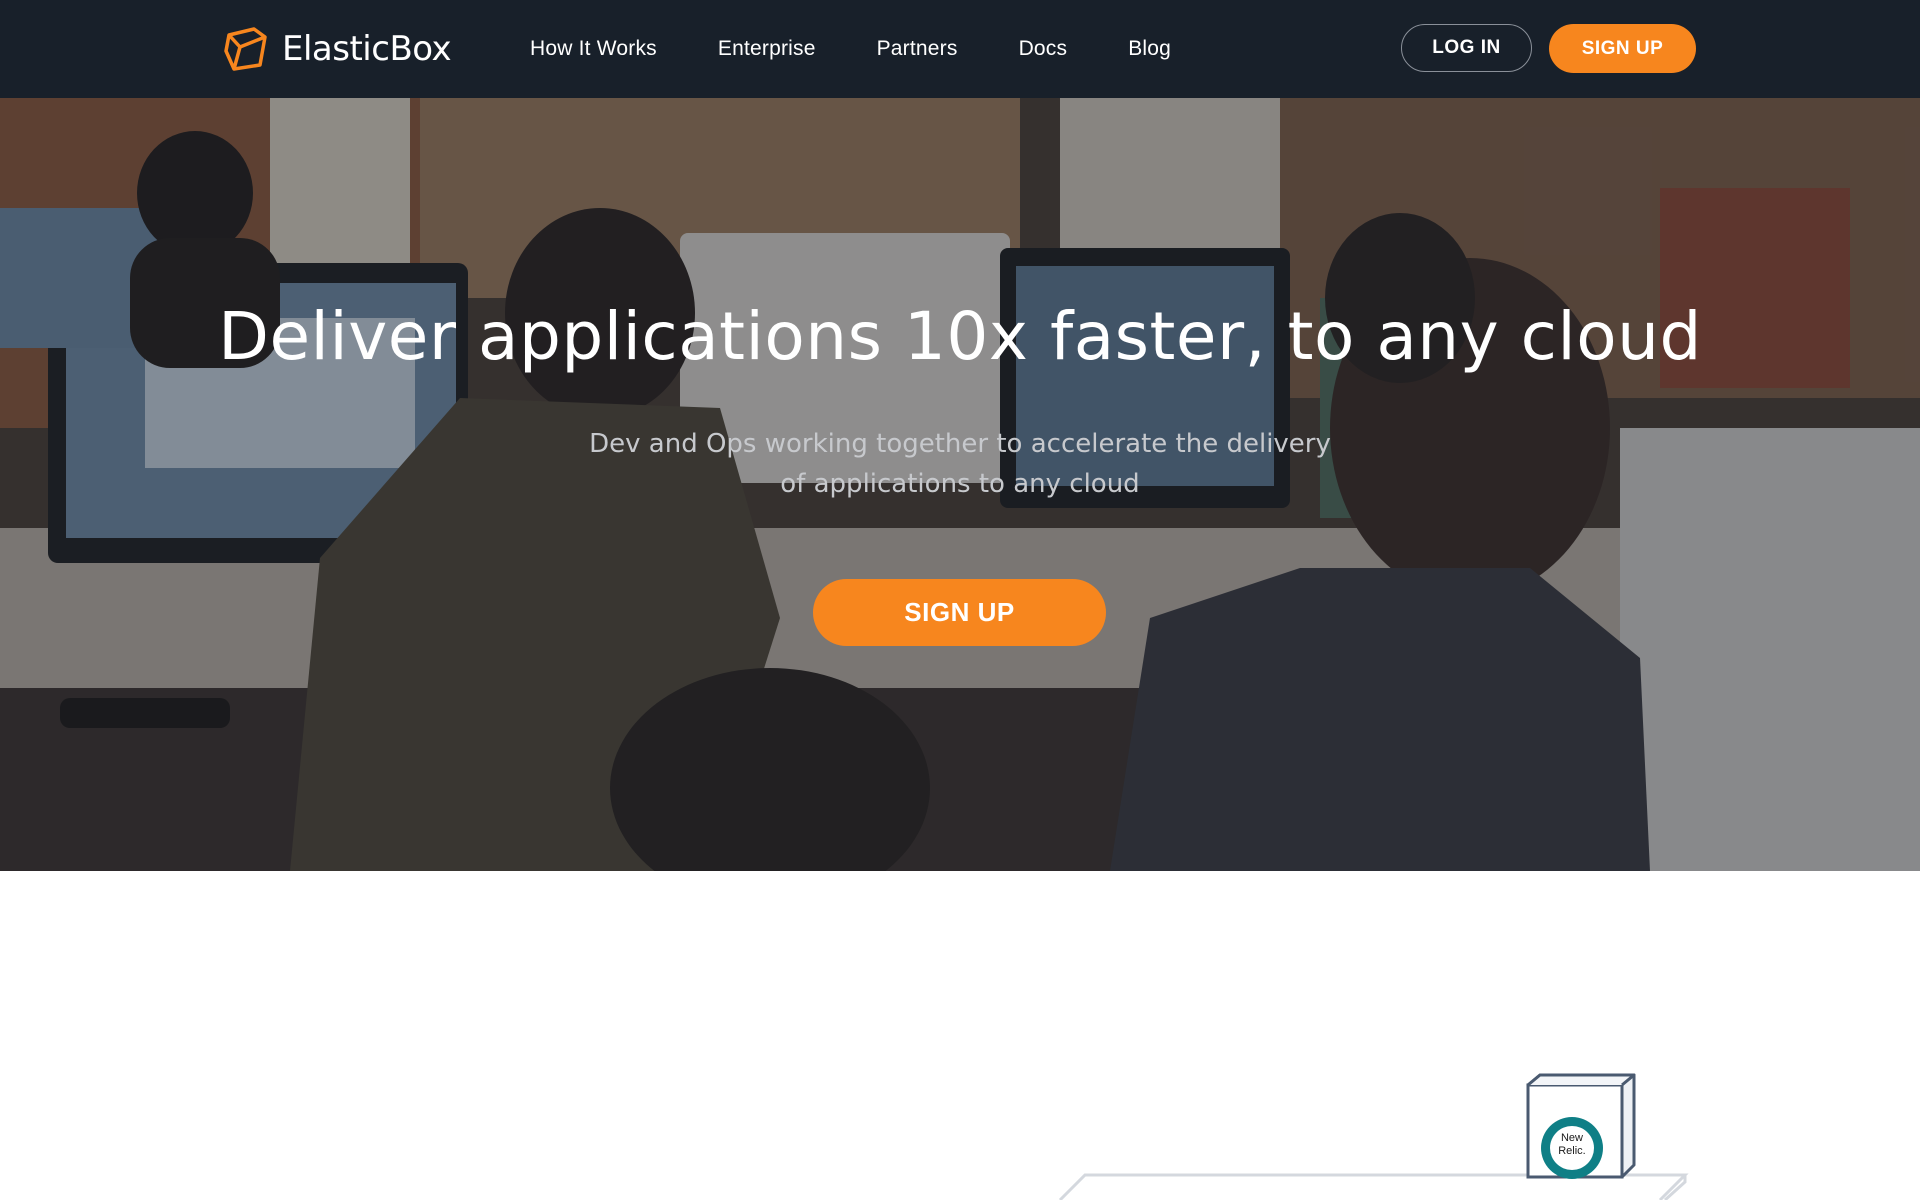 The image size is (1920, 1200). I want to click on nav-link-partners: Partners, so click(917, 49).